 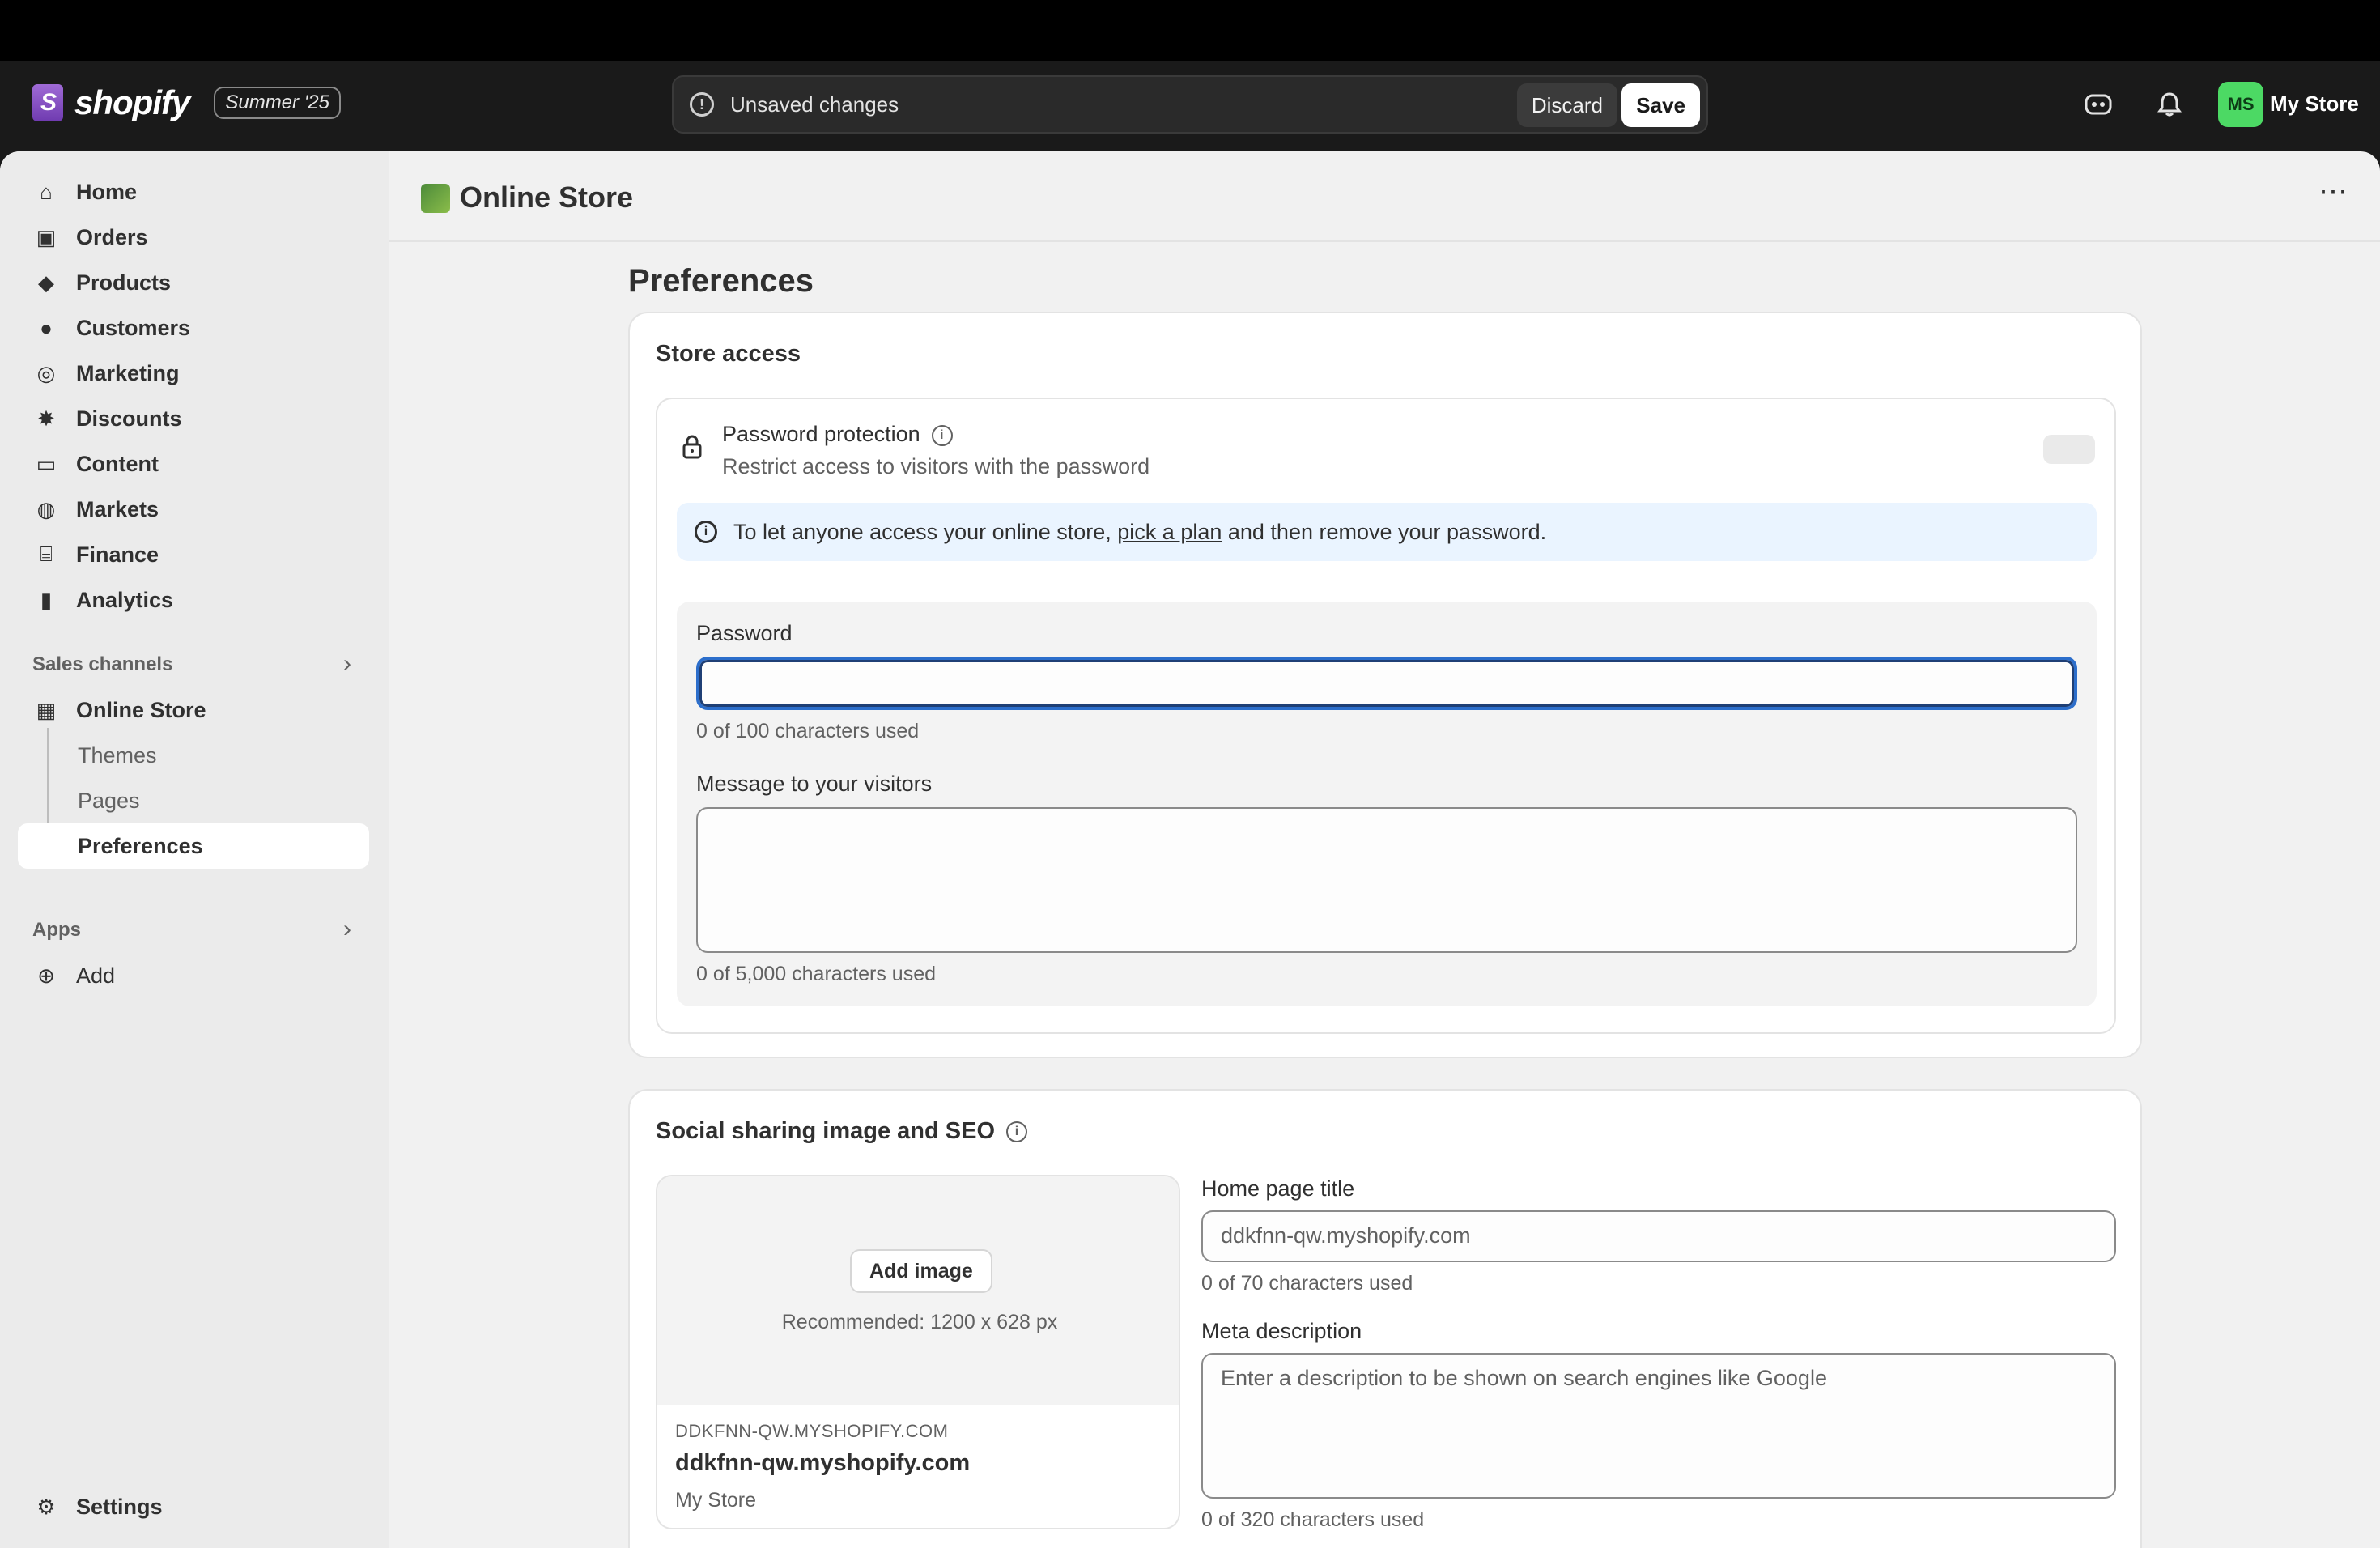 I want to click on sidebar-item-label: Finance, so click(x=118, y=554).